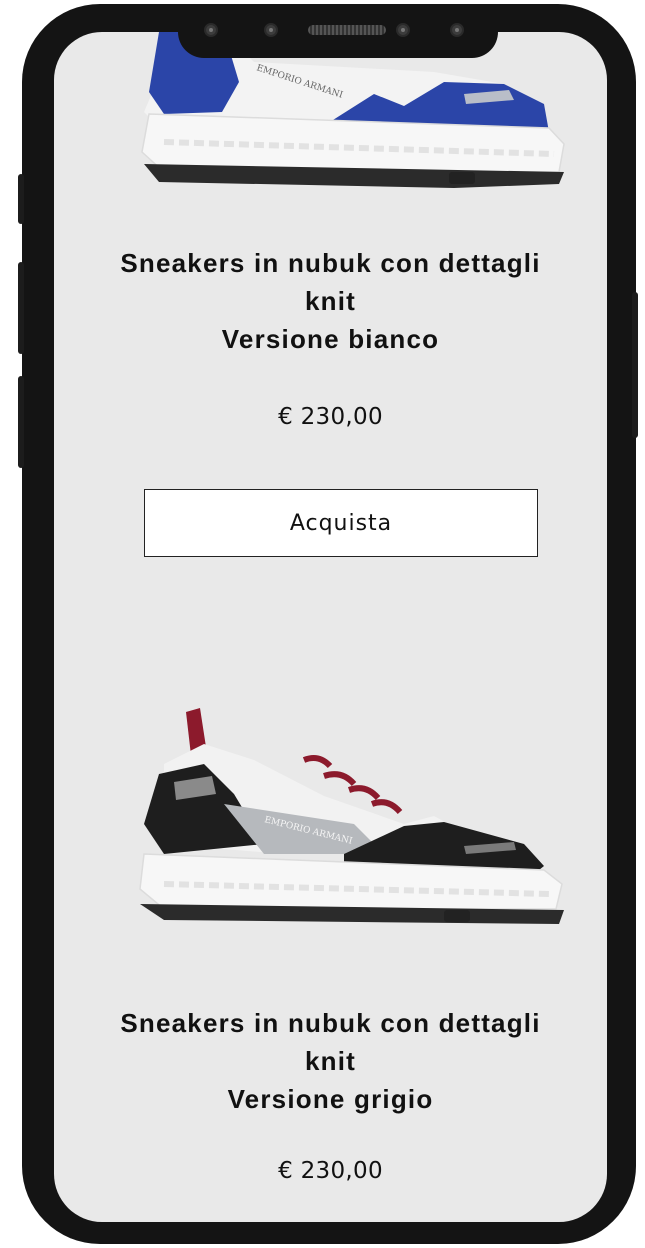 The width and height of the screenshot is (645, 1248). What do you see at coordinates (635, 365) in the screenshot?
I see `side-button-power` at bounding box center [635, 365].